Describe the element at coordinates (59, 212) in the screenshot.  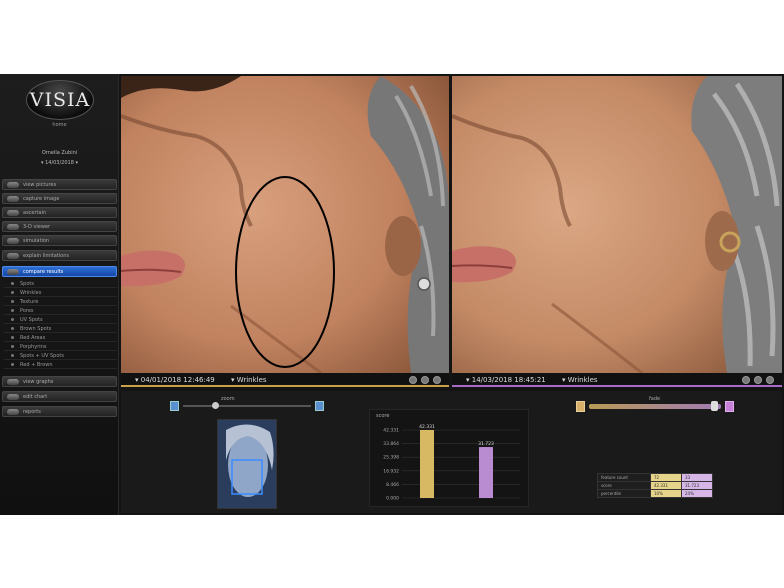
I see `nav-ascertain: ascertain` at that location.